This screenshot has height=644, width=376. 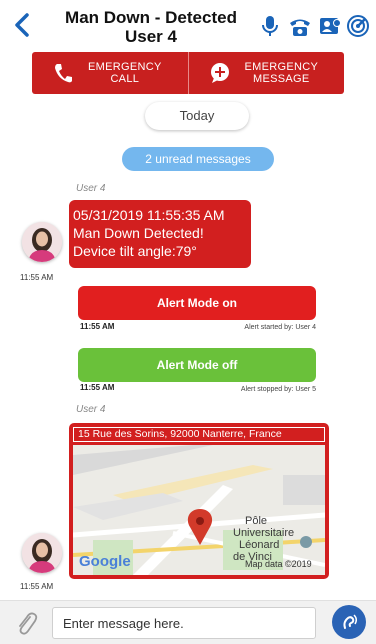 I want to click on emergency-message-line2: MESSAGE, so click(x=281, y=79).